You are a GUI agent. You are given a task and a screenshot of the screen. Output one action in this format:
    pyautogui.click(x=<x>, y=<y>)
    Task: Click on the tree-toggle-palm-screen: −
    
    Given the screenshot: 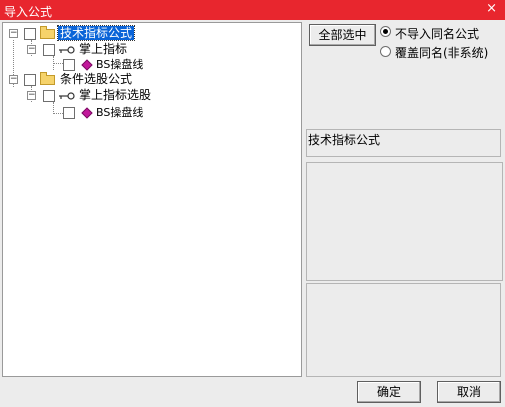 What is the action you would take?
    pyautogui.click(x=31, y=95)
    